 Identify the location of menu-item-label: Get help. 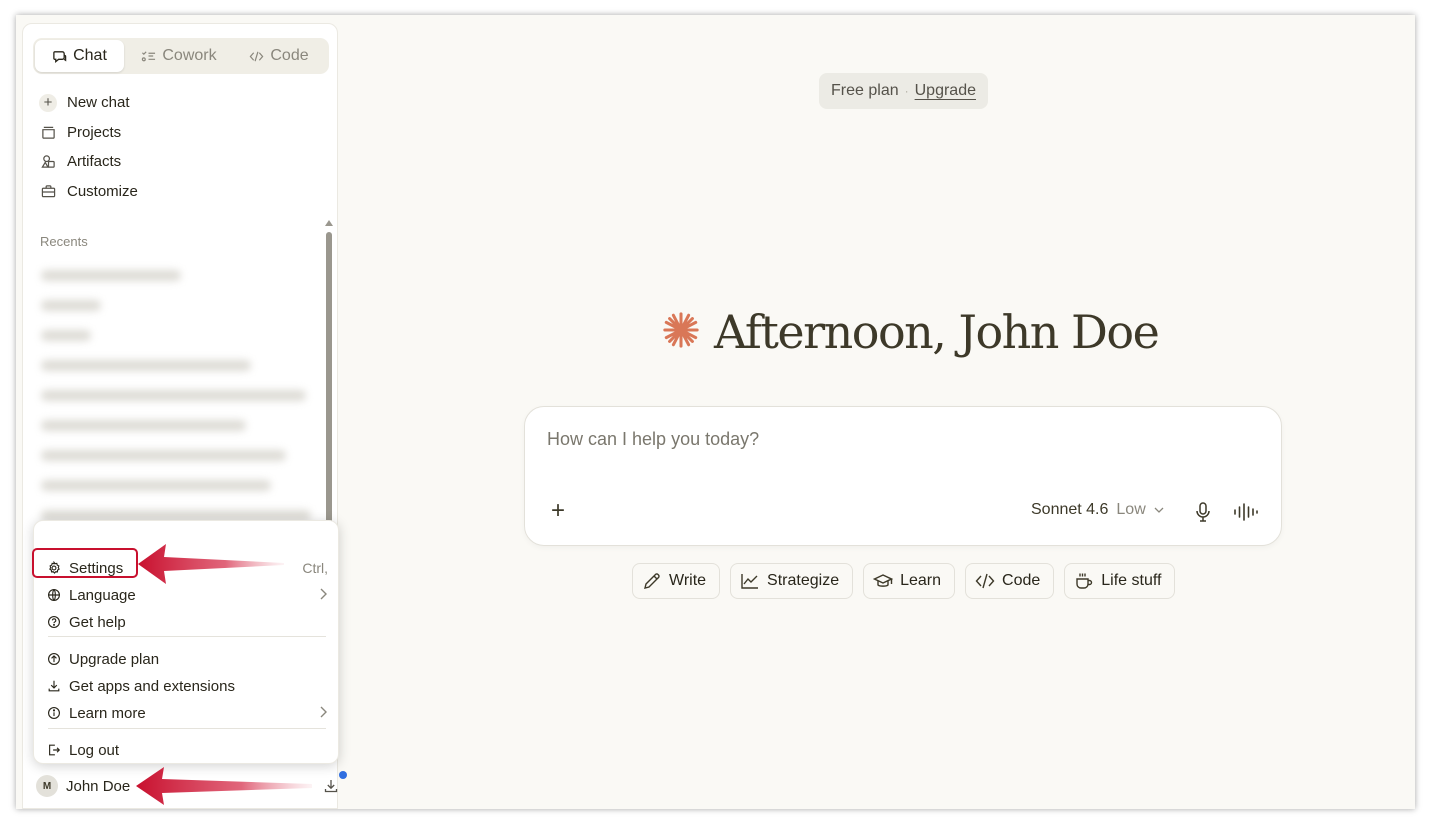
(97, 622).